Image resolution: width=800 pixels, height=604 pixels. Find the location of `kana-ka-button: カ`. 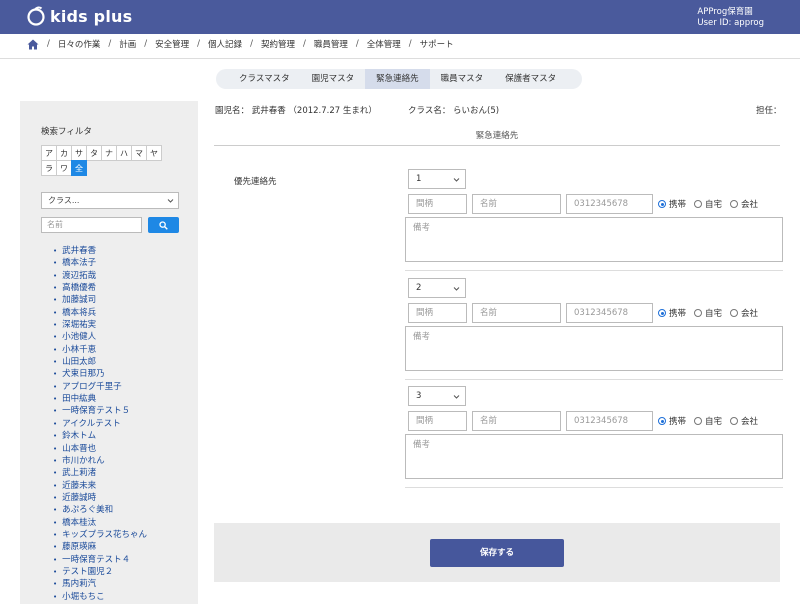

kana-ka-button: カ is located at coordinates (64, 153).